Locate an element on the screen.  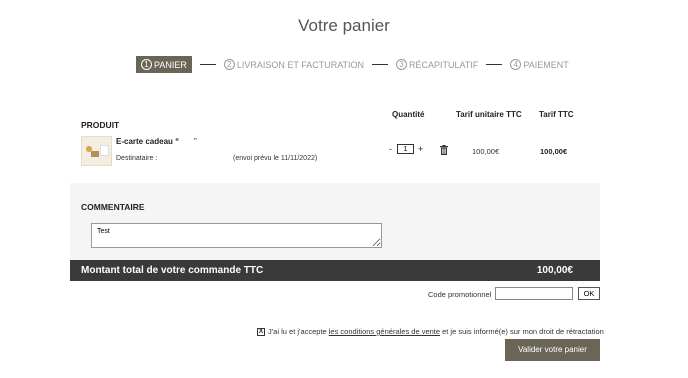
order-total-label: Montant total de votre commande TTC is located at coordinates (172, 270).